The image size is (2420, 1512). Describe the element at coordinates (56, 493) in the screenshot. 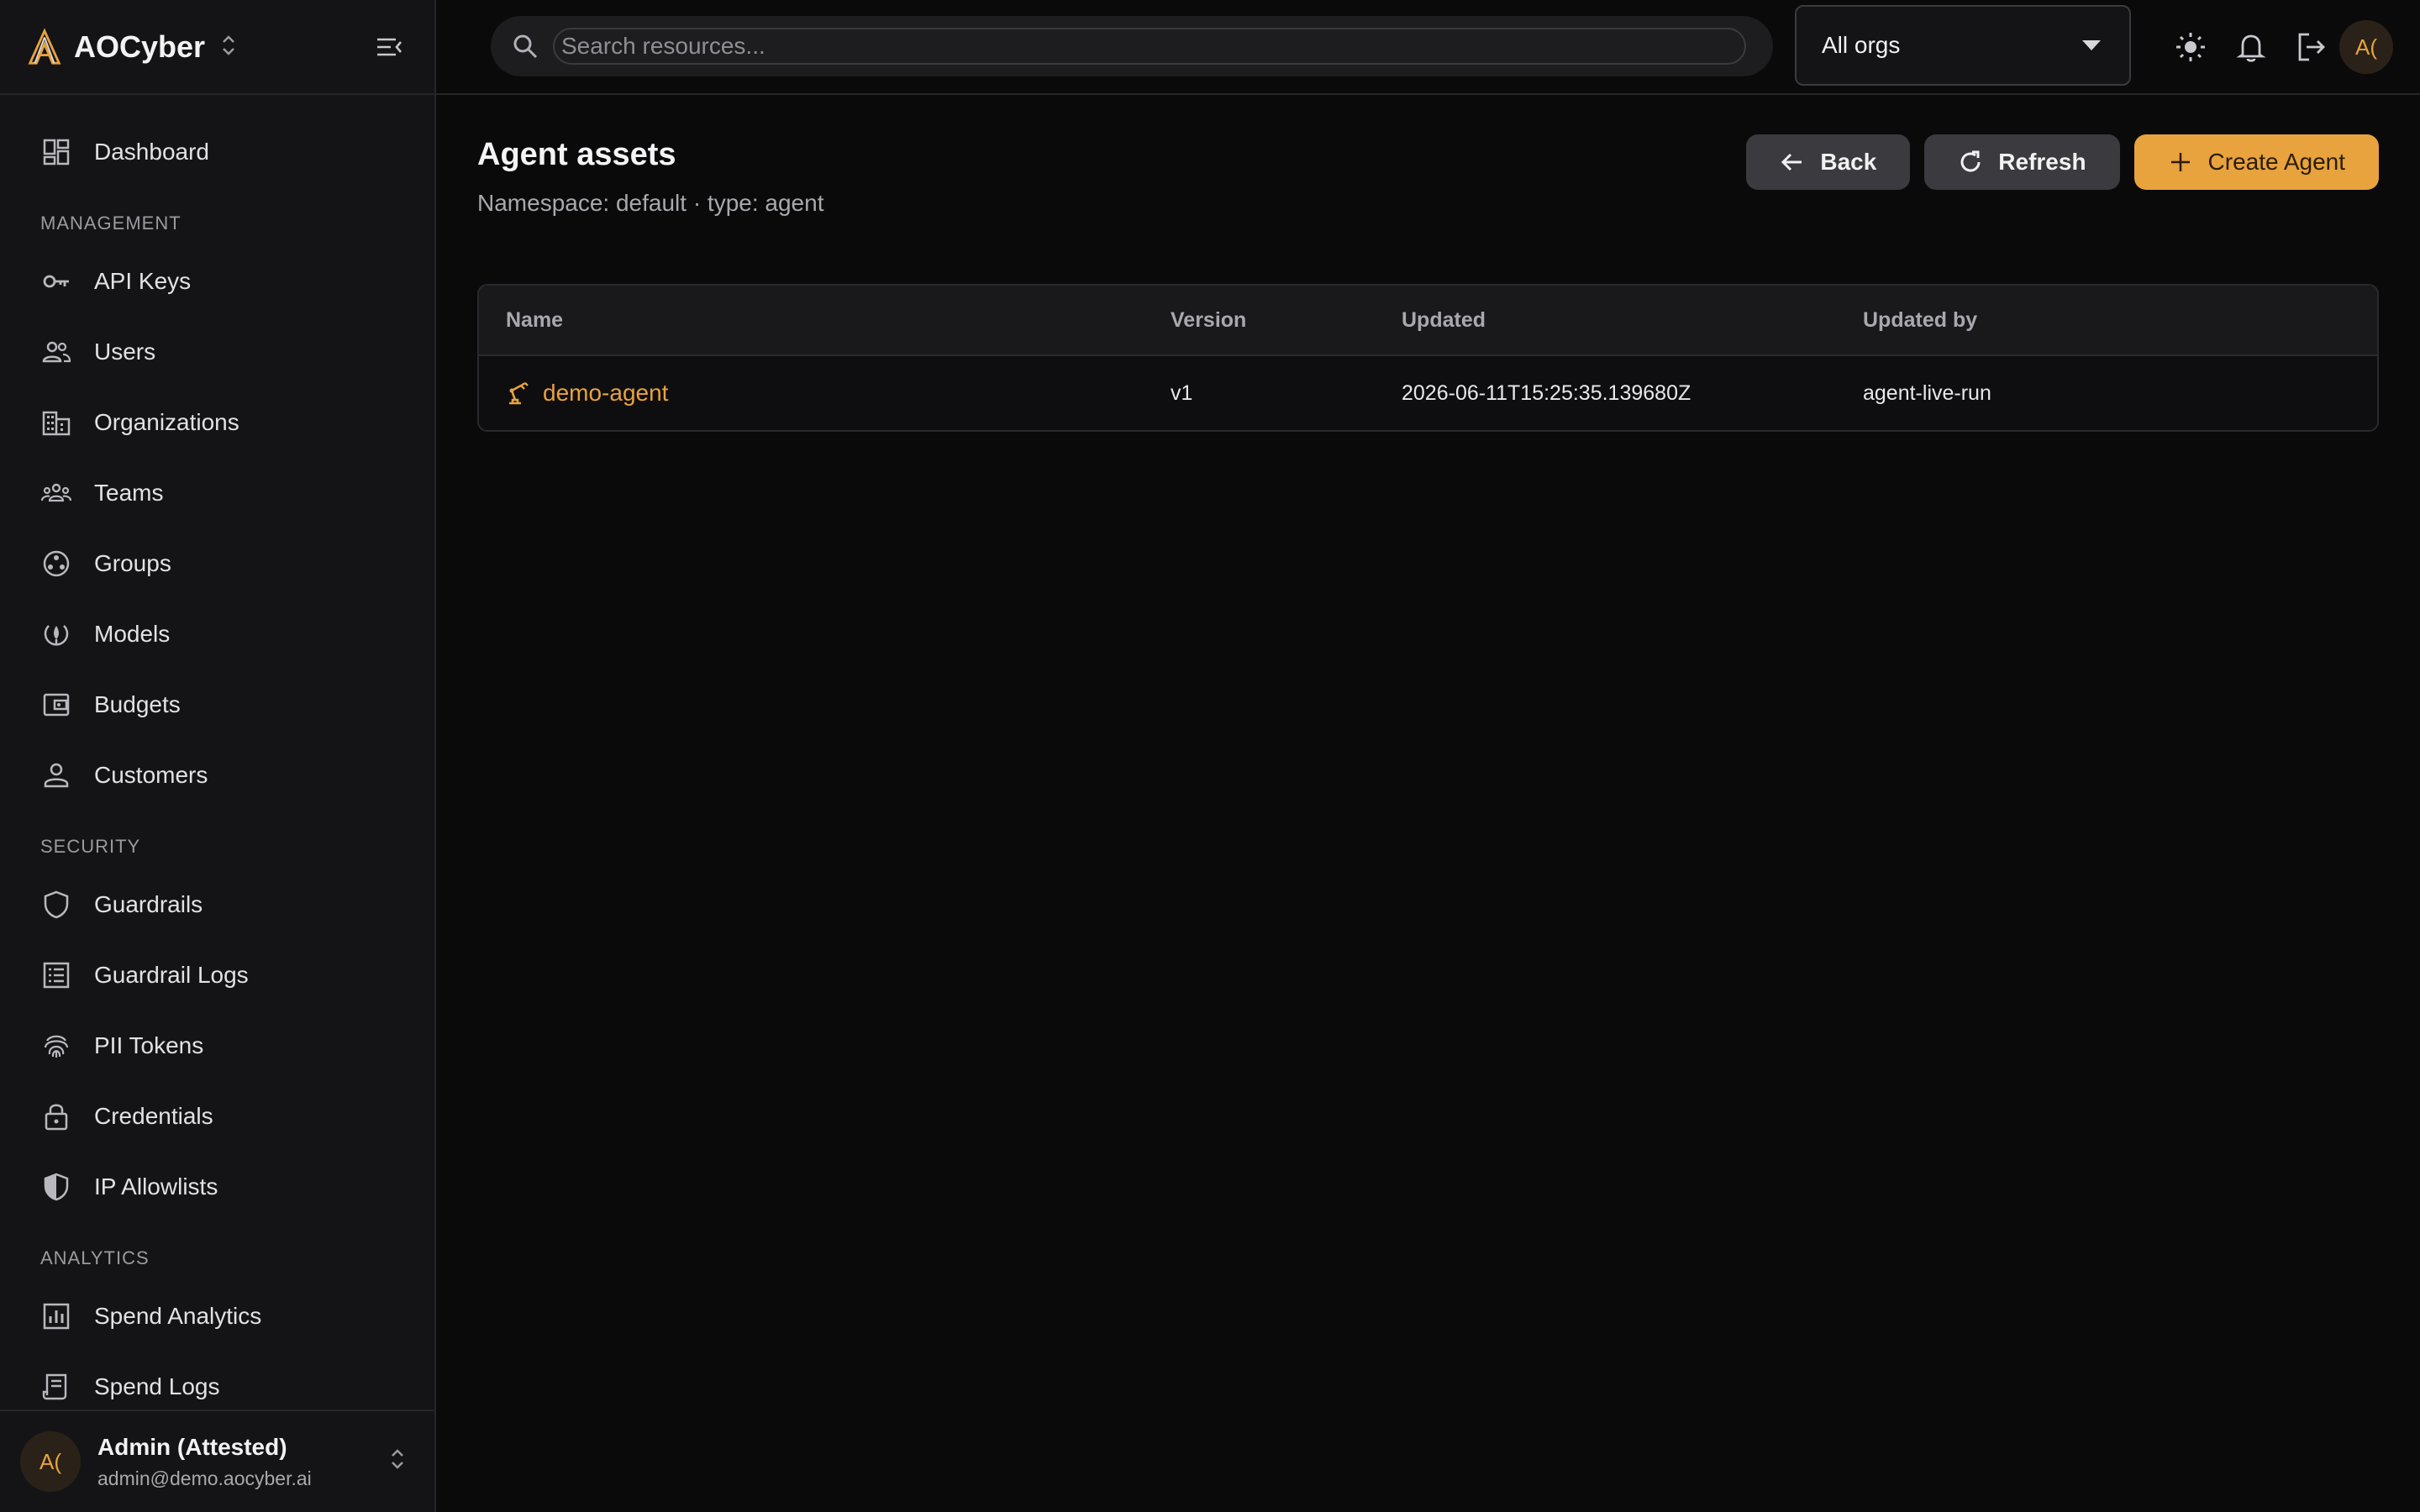

I see `teams-icon` at that location.